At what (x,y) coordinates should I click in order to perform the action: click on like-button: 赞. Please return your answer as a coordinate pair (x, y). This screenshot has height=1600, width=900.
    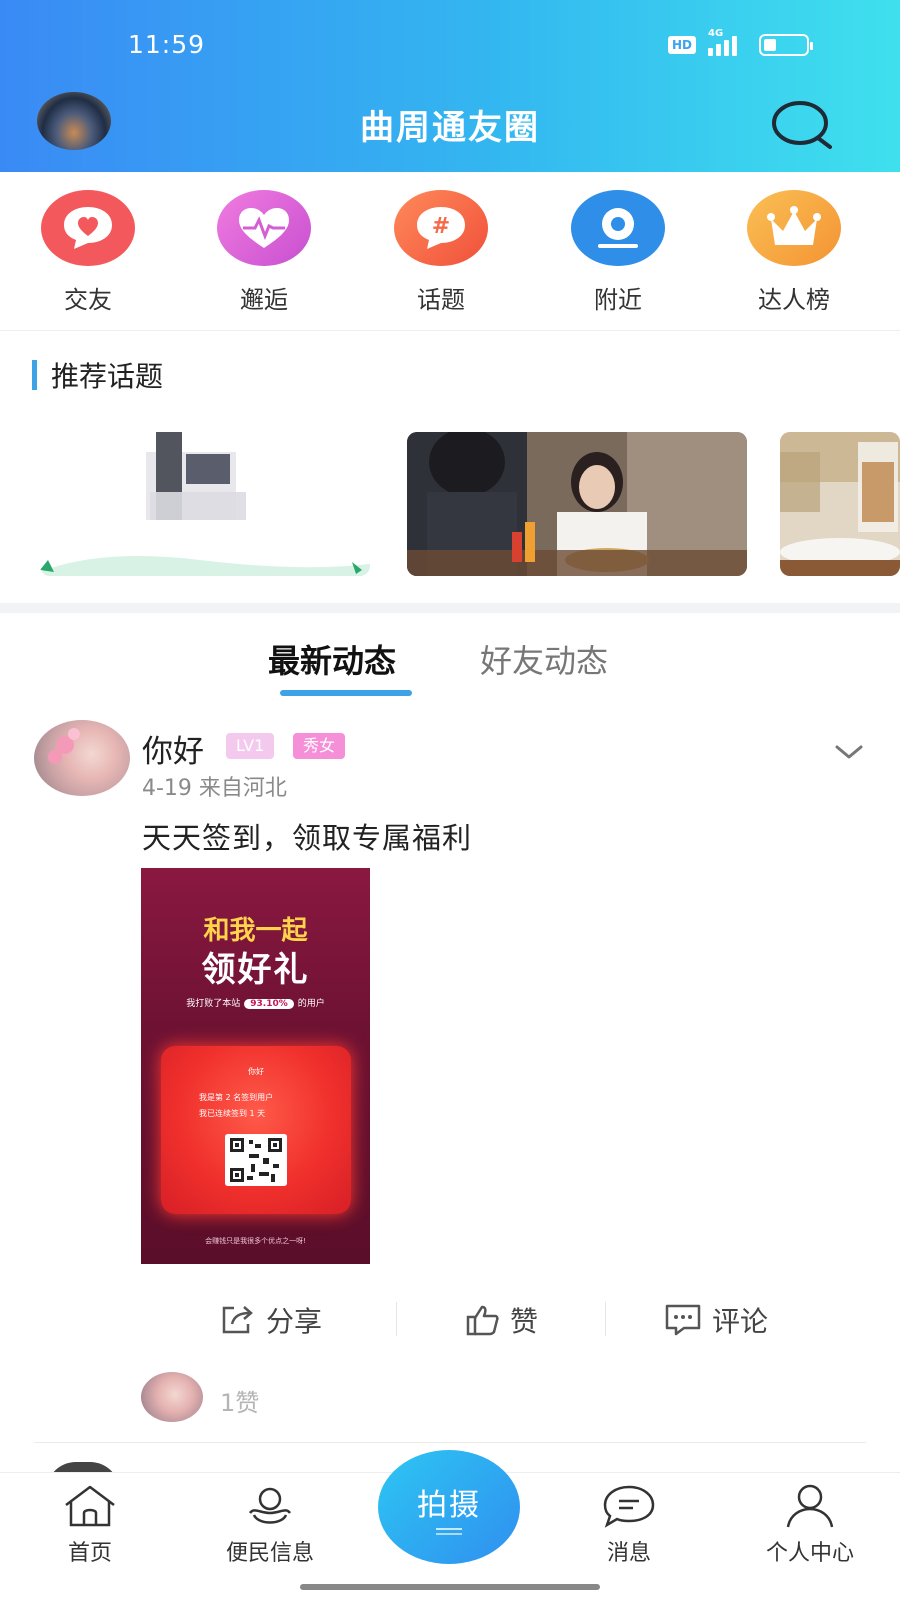
    Looking at the image, I should click on (502, 1320).